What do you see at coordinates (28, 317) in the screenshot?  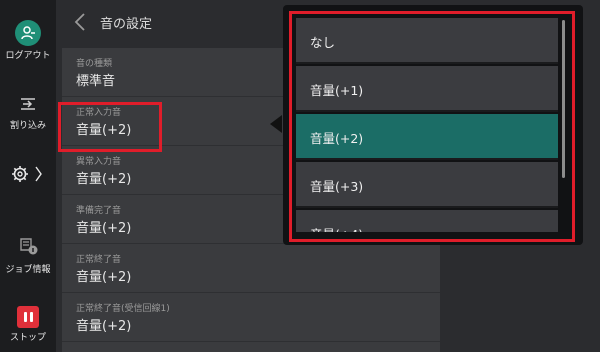 I see `stop-icon` at bounding box center [28, 317].